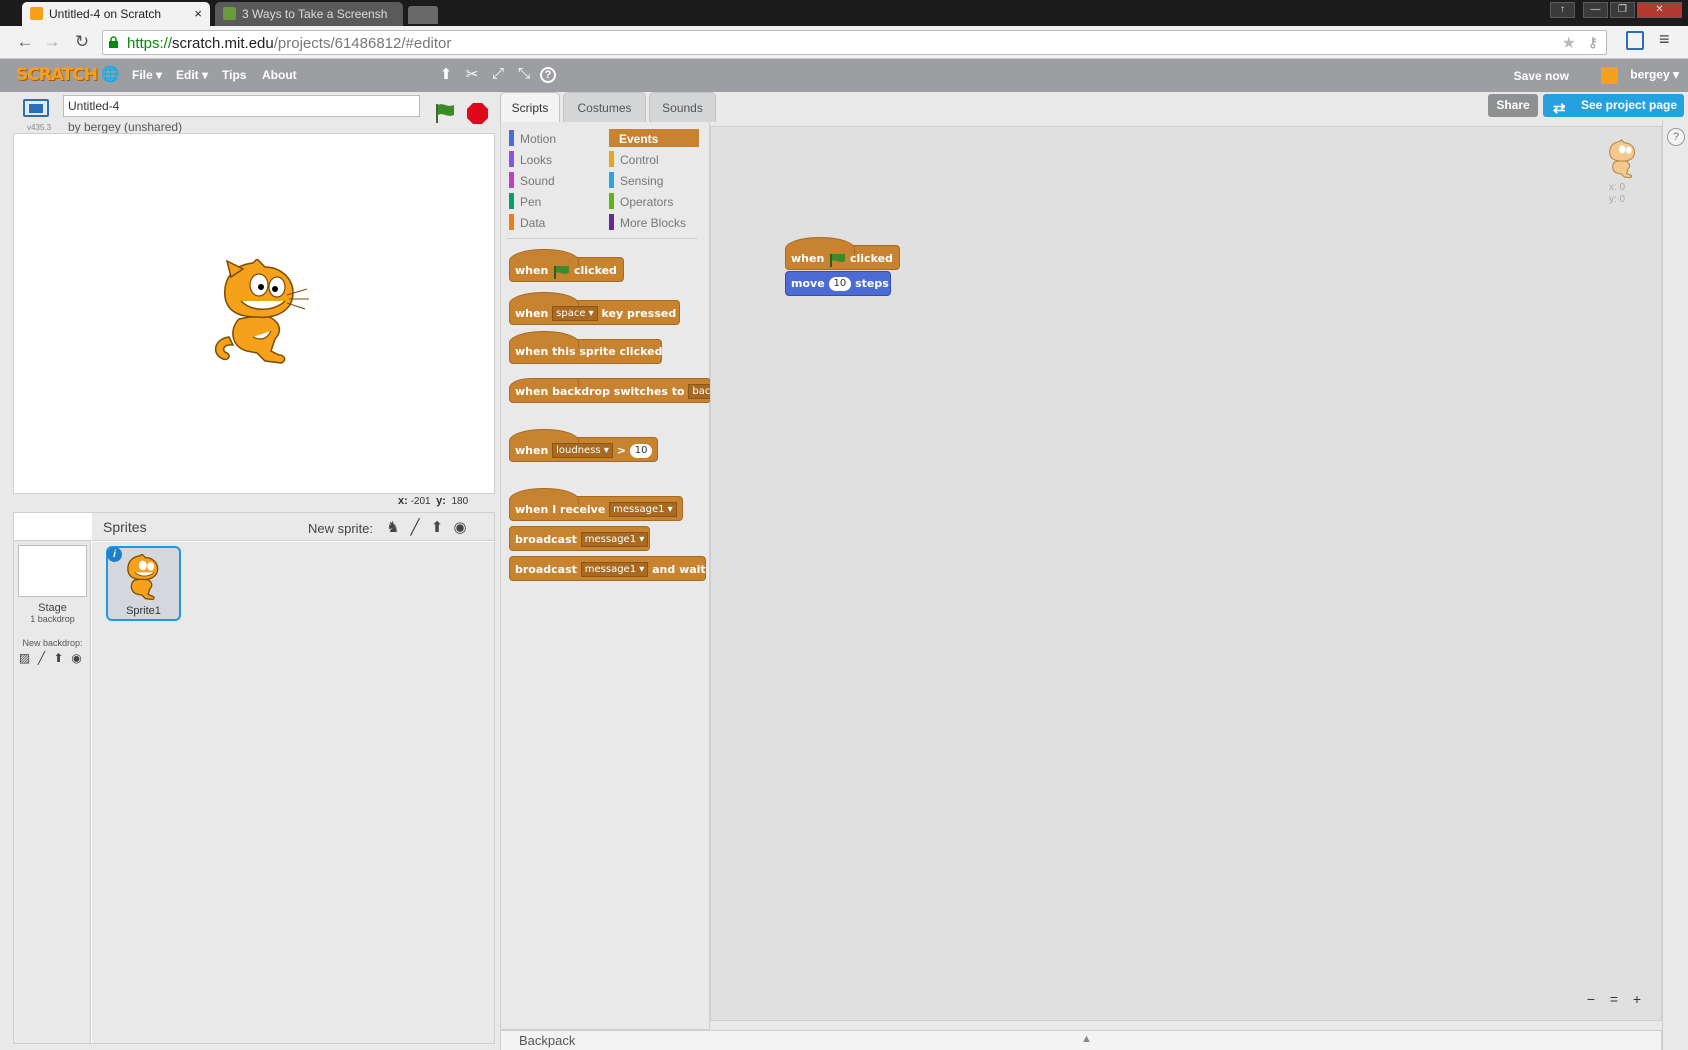 This screenshot has width=1688, height=1050. Describe the element at coordinates (472, 75) in the screenshot. I see `delete-scissors-icon: ✂` at that location.